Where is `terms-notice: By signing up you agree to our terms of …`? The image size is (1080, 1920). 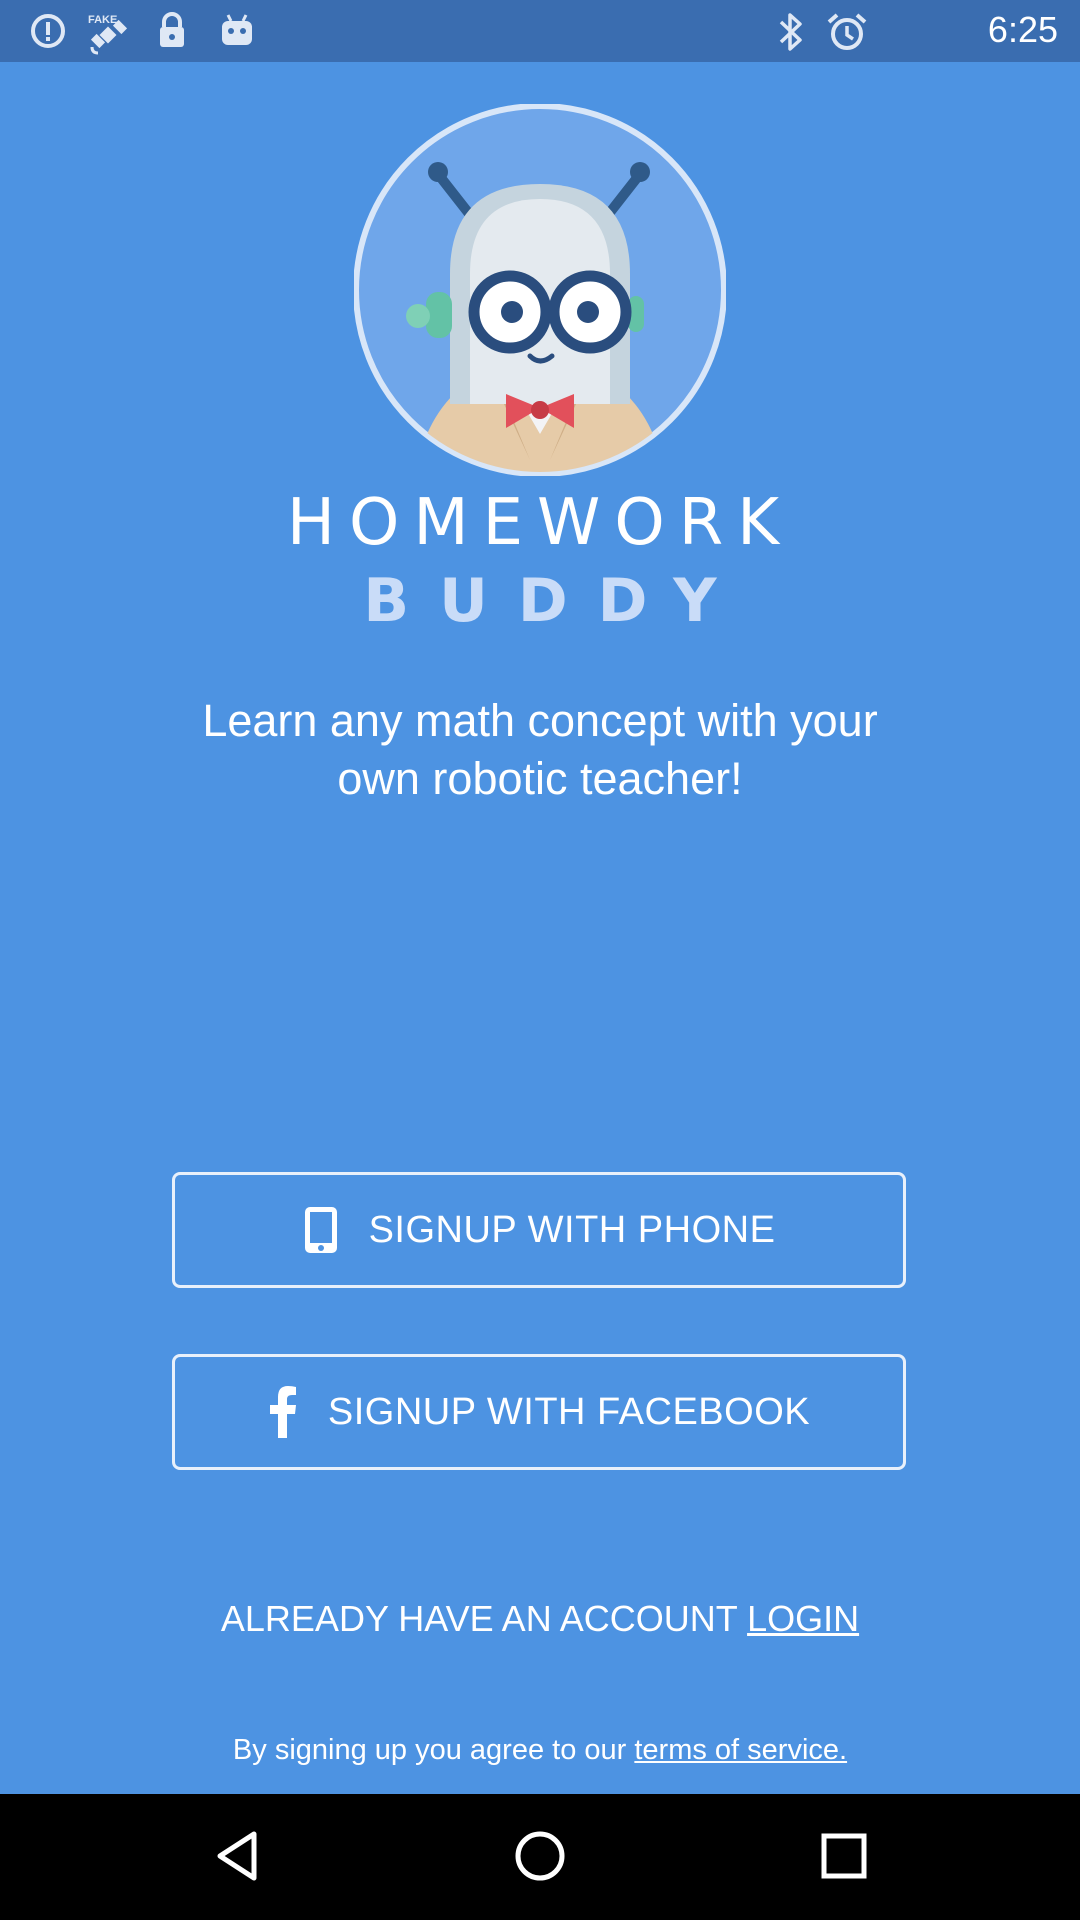 terms-notice: By signing up you agree to our terms of … is located at coordinates (540, 1750).